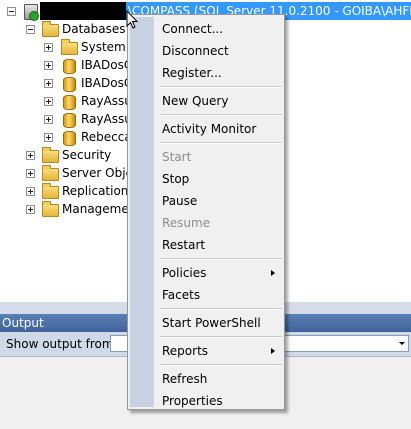 The height and width of the screenshot is (429, 411). What do you see at coordinates (184, 245) in the screenshot?
I see `menu-item-label: Restart` at bounding box center [184, 245].